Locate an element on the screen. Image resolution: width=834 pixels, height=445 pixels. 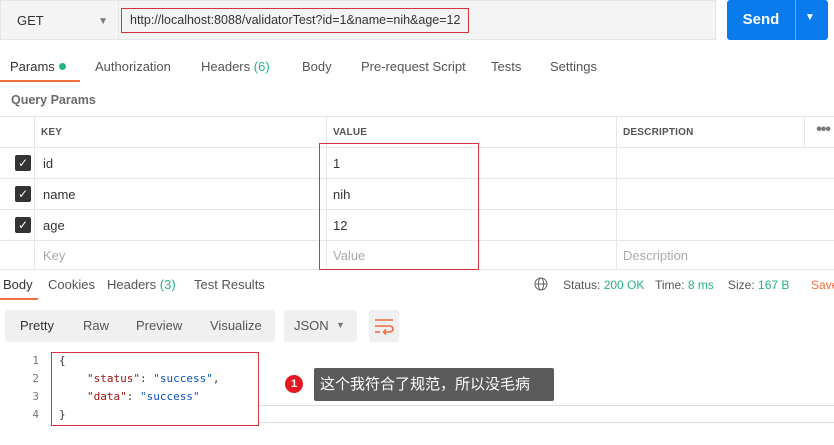
tab-prerequest-script: Pre-request Script is located at coordinates (413, 66).